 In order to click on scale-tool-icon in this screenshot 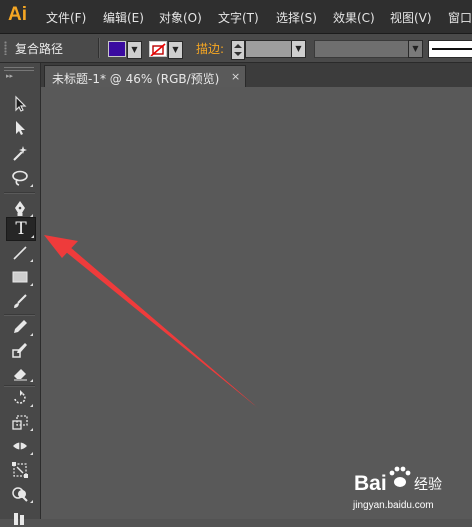, I will do `click(20, 422)`.